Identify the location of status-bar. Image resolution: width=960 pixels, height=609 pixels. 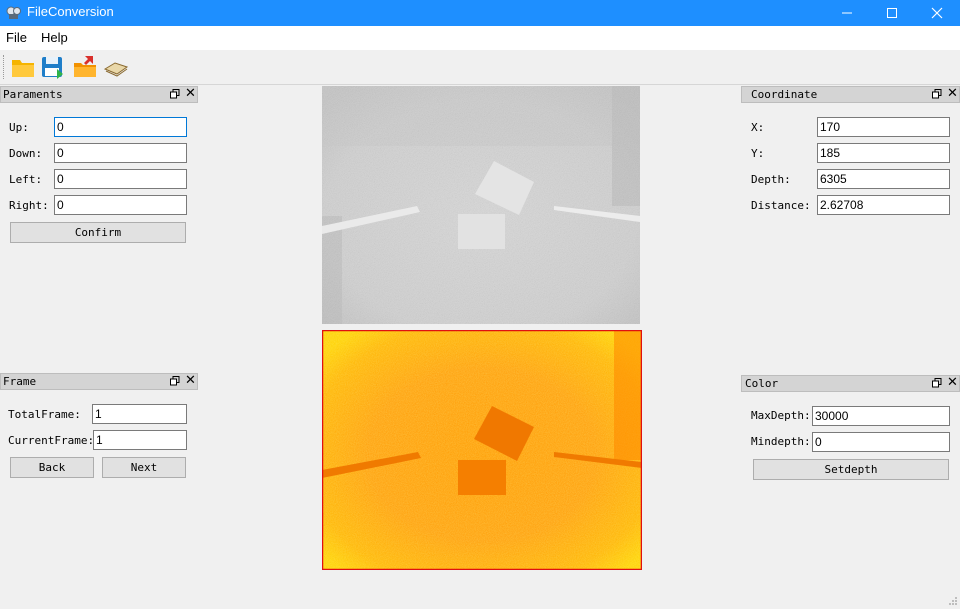
(480, 603).